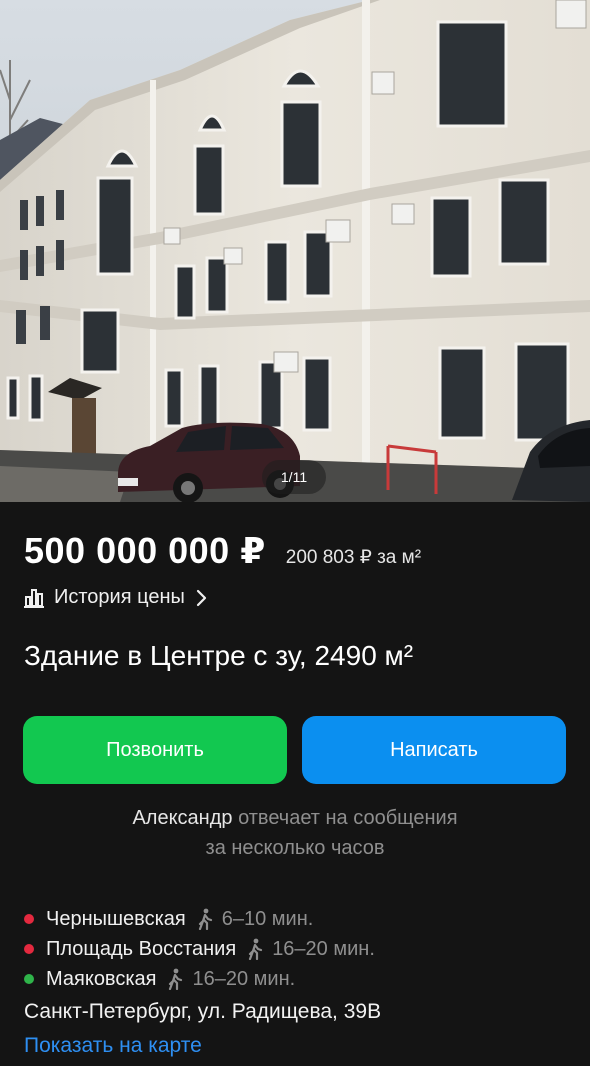 The image size is (590, 1066). Describe the element at coordinates (145, 550) in the screenshot. I see `price: 500 000 000 ₽` at that location.